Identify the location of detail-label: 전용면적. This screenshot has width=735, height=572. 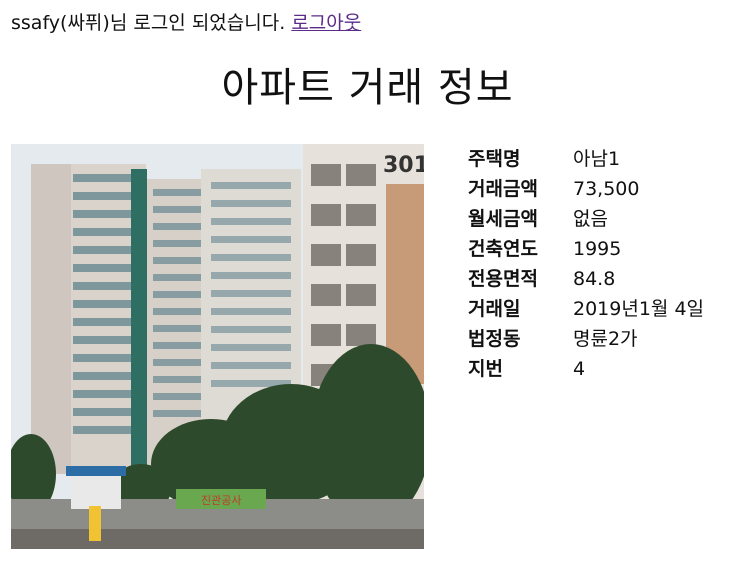
(503, 279).